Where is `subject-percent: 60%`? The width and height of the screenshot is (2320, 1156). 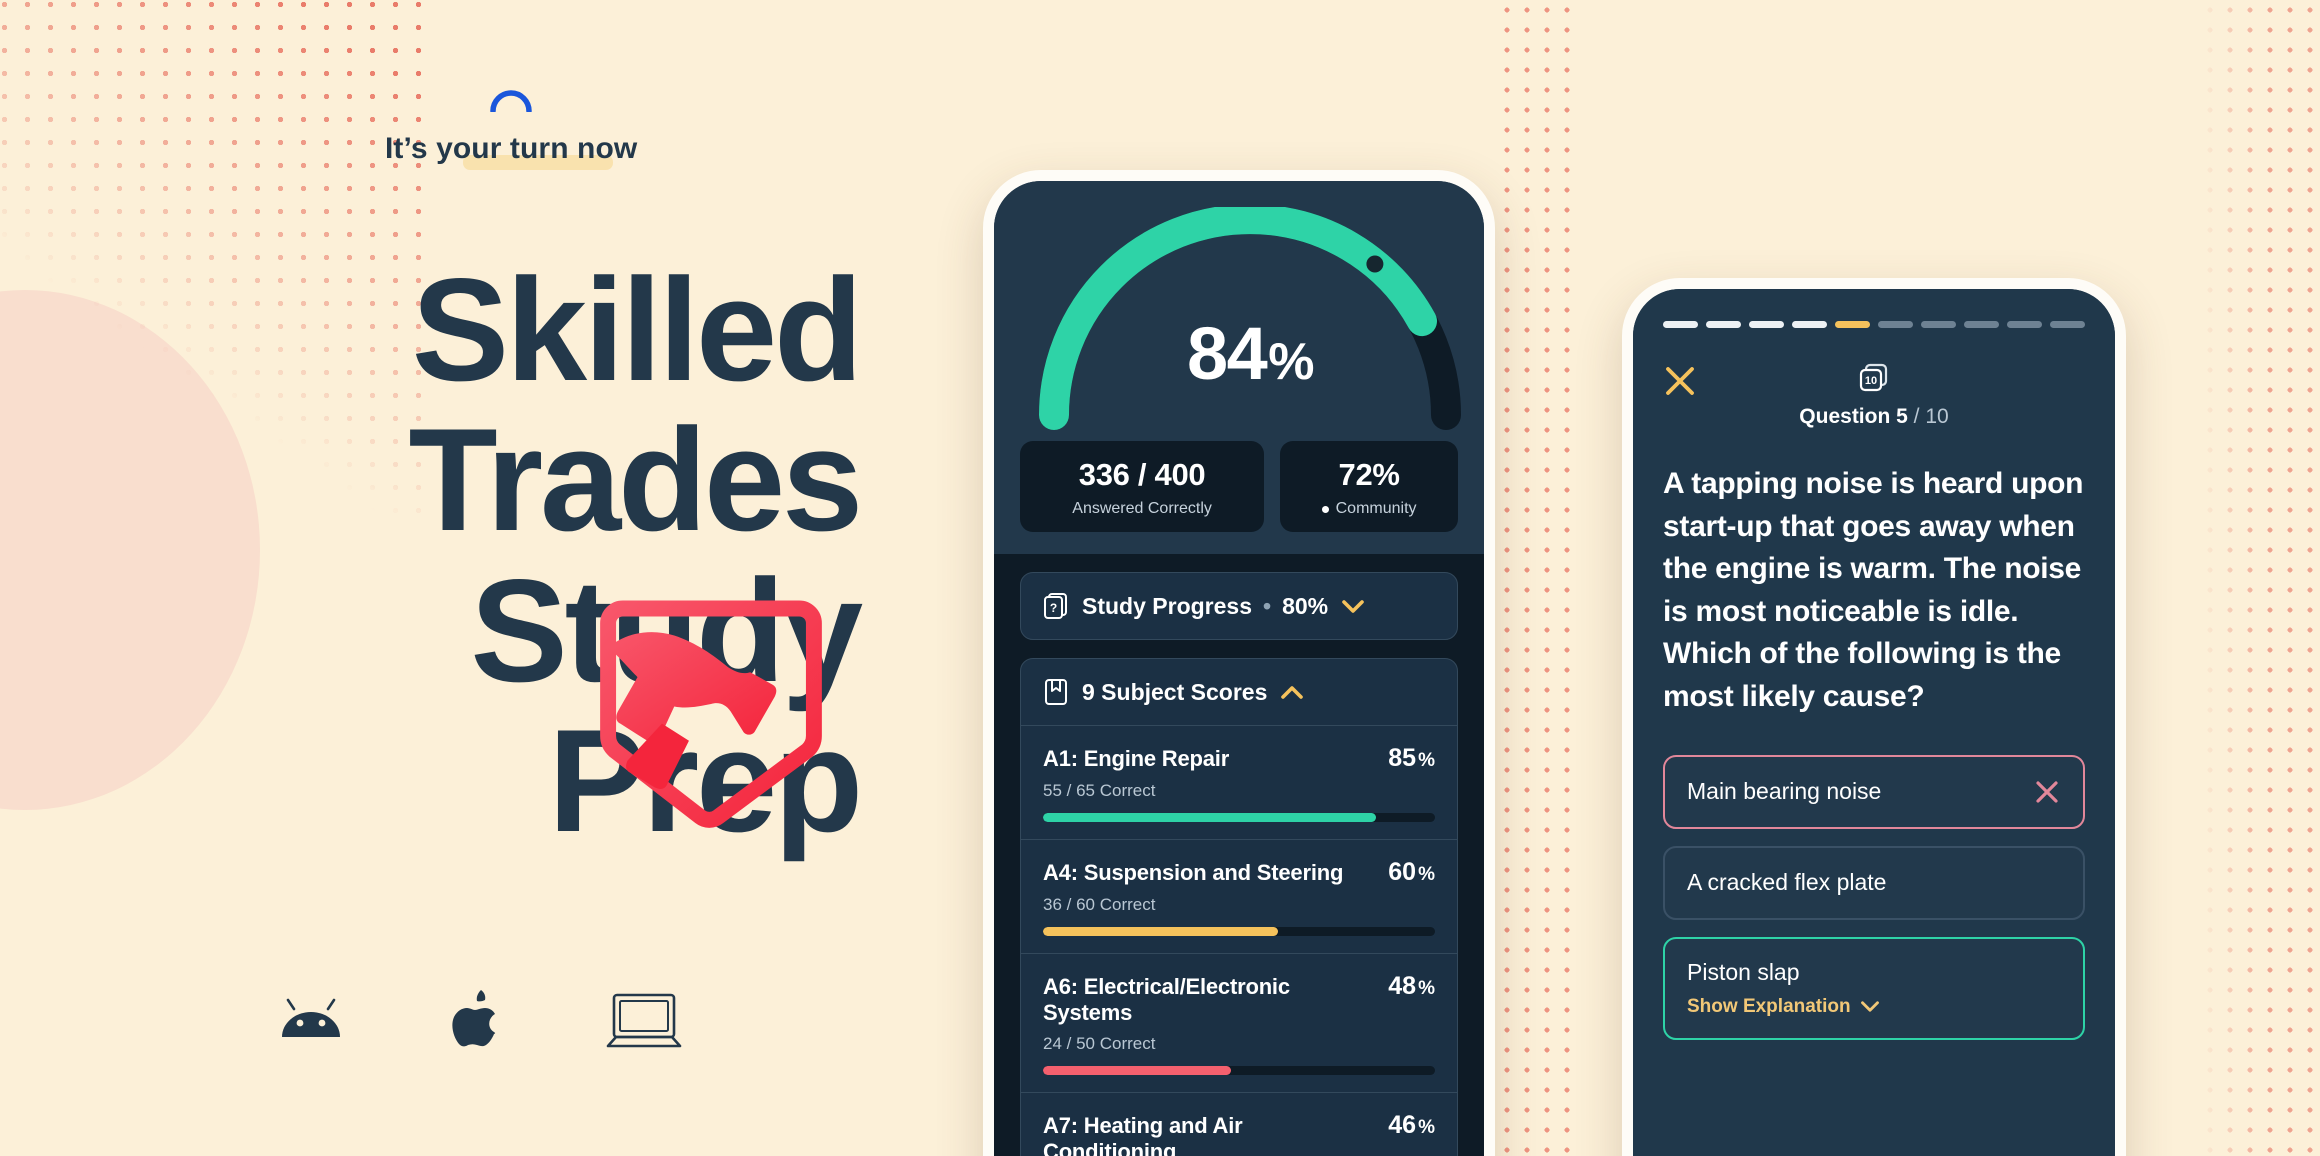 subject-percent: 60% is located at coordinates (1411, 872).